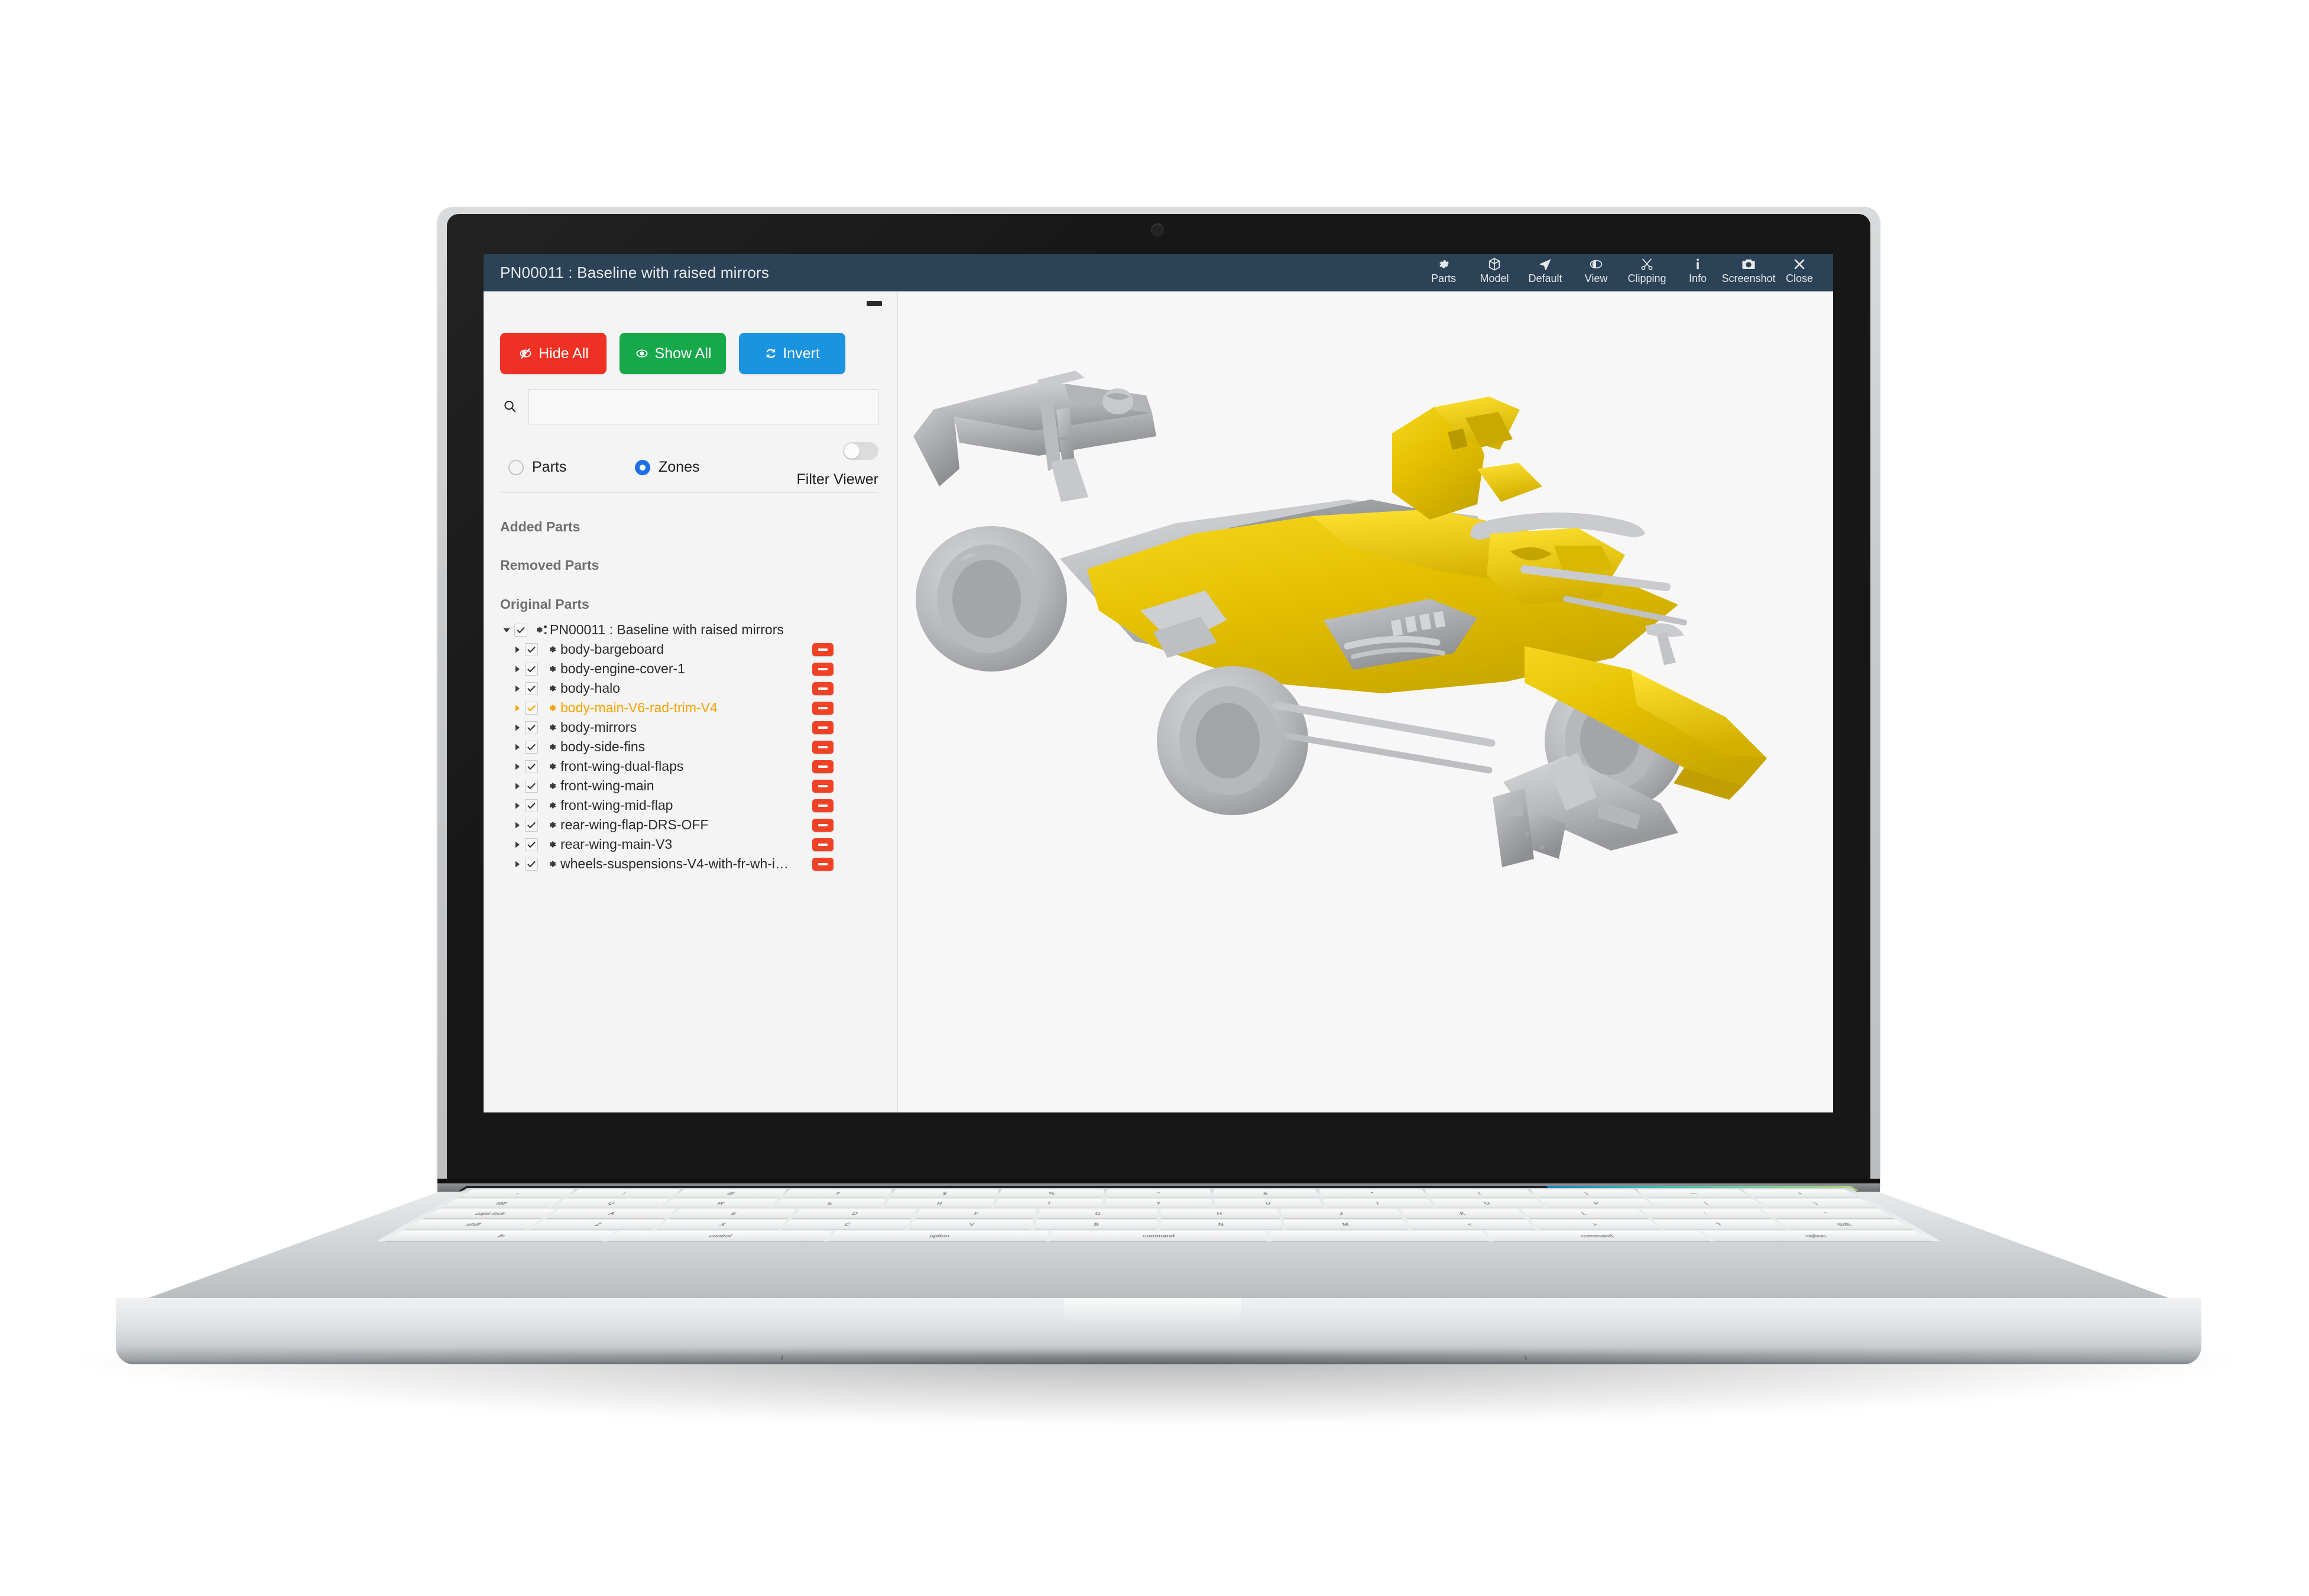 The image size is (2309, 1596). What do you see at coordinates (1586, 1193) in the screenshot?
I see `keyboard-key: )` at bounding box center [1586, 1193].